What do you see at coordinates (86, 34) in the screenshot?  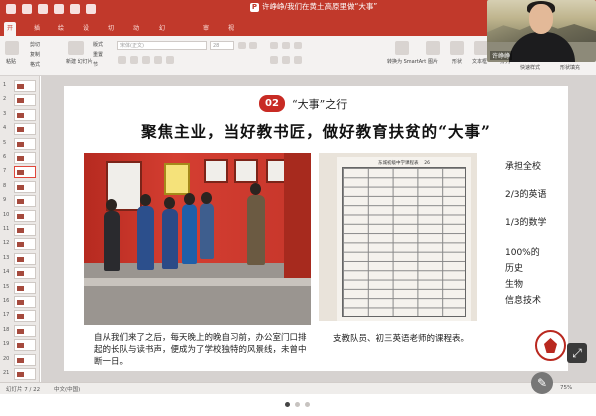 I see `tab-design: 设计` at bounding box center [86, 34].